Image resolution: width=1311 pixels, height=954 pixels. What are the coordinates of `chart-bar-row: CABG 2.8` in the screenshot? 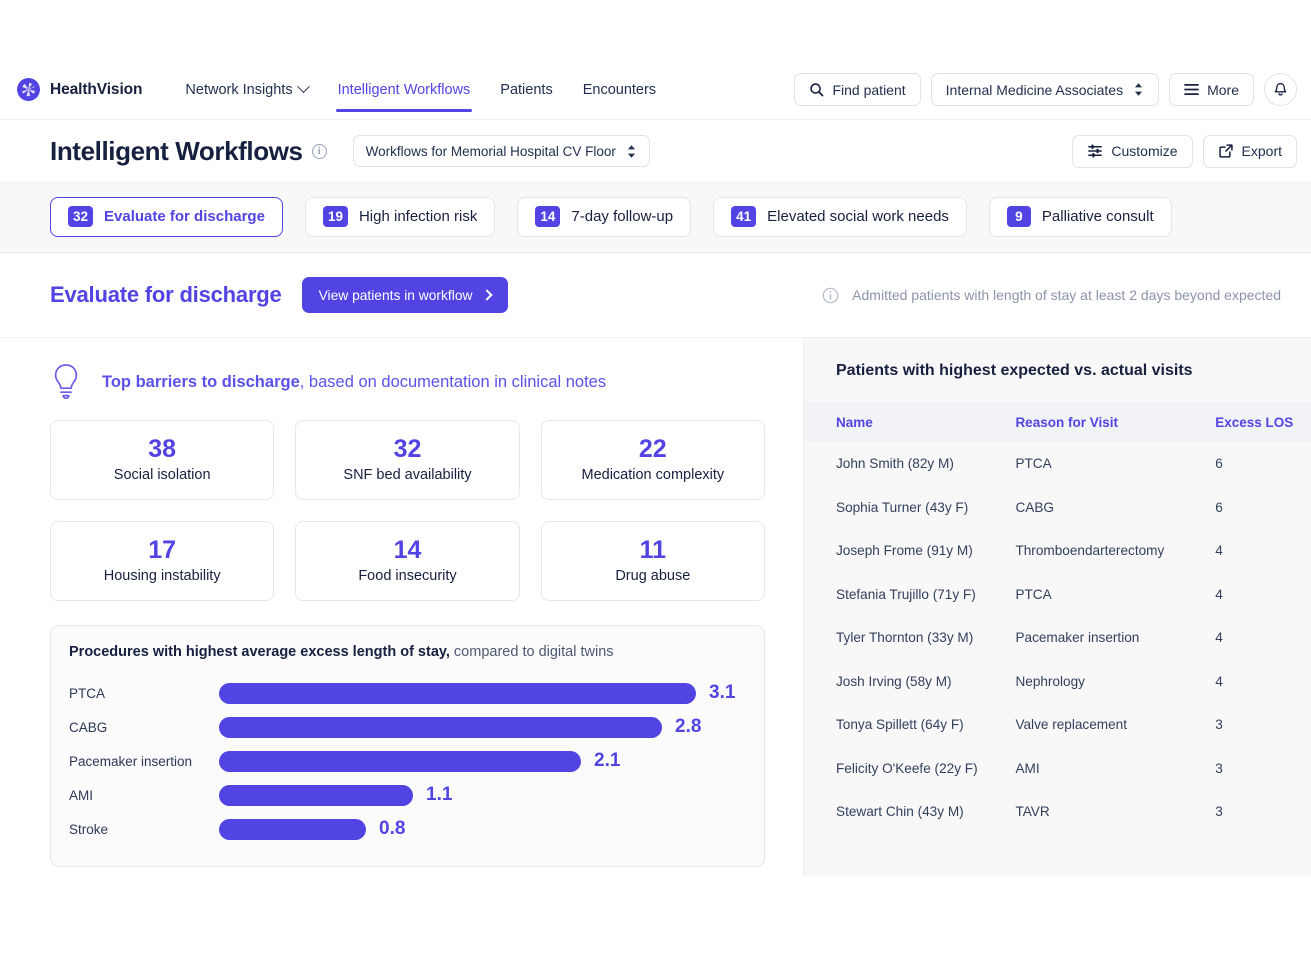 It's located at (406, 727).